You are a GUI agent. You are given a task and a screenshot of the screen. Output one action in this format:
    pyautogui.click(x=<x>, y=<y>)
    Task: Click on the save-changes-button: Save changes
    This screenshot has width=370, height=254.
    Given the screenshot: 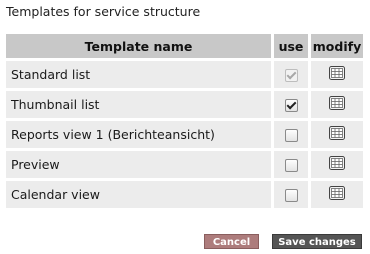 What is the action you would take?
    pyautogui.click(x=317, y=241)
    